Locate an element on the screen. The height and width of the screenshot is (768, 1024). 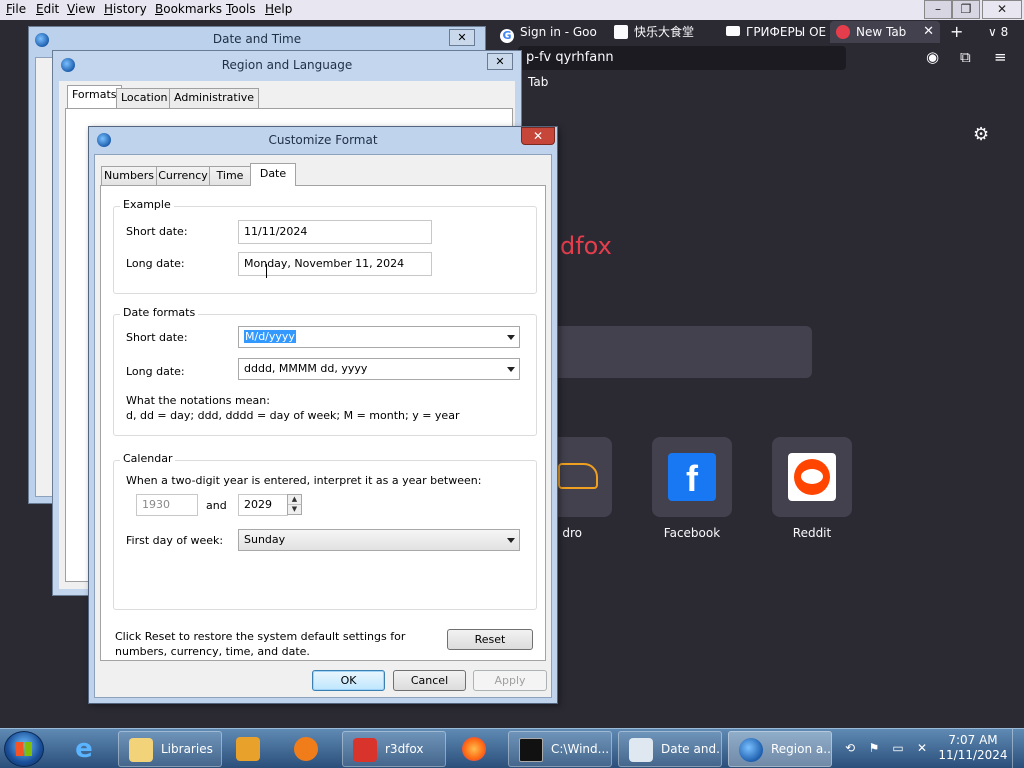
tab-formats: Formats is located at coordinates (94, 97).